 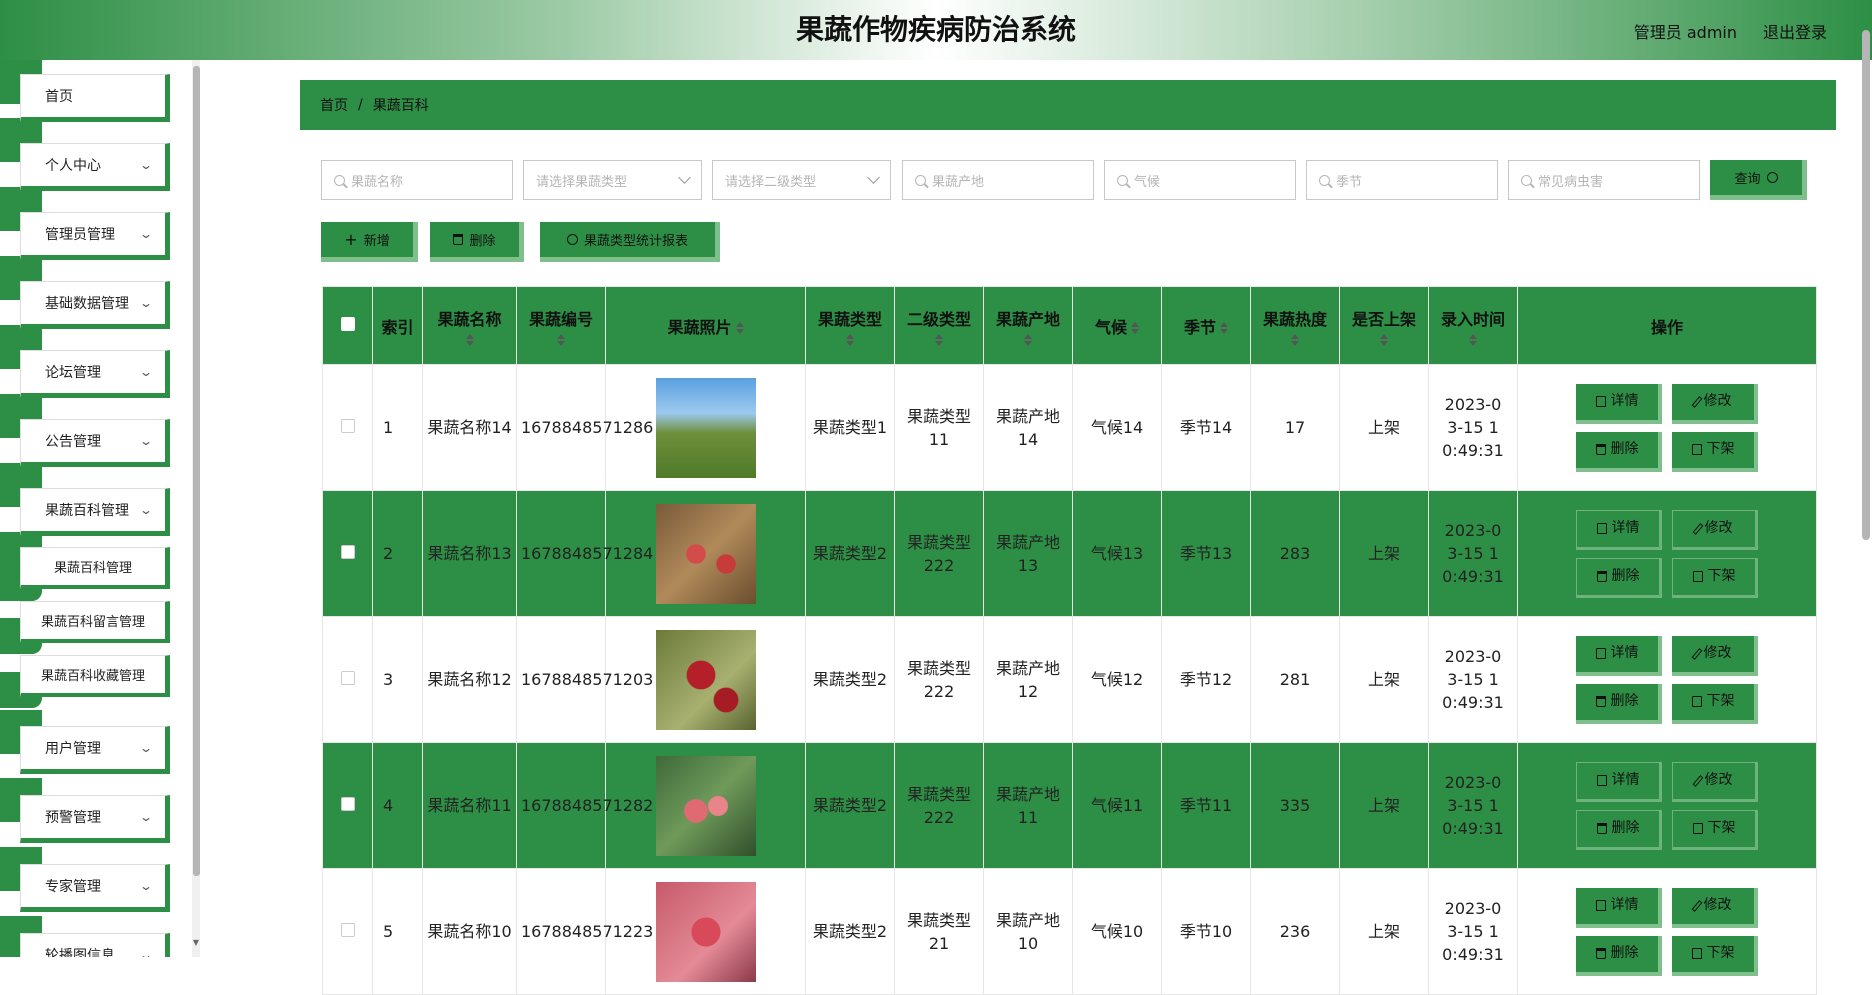 What do you see at coordinates (1117, 427) in the screenshot?
I see `cell-climate: 气候14` at bounding box center [1117, 427].